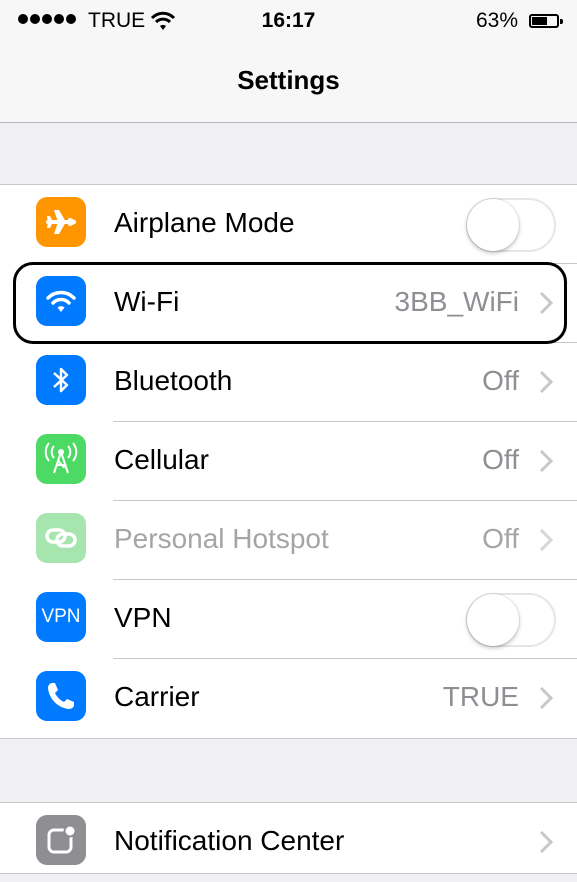  Describe the element at coordinates (61, 617) in the screenshot. I see `vpn-icon: VPN` at that location.